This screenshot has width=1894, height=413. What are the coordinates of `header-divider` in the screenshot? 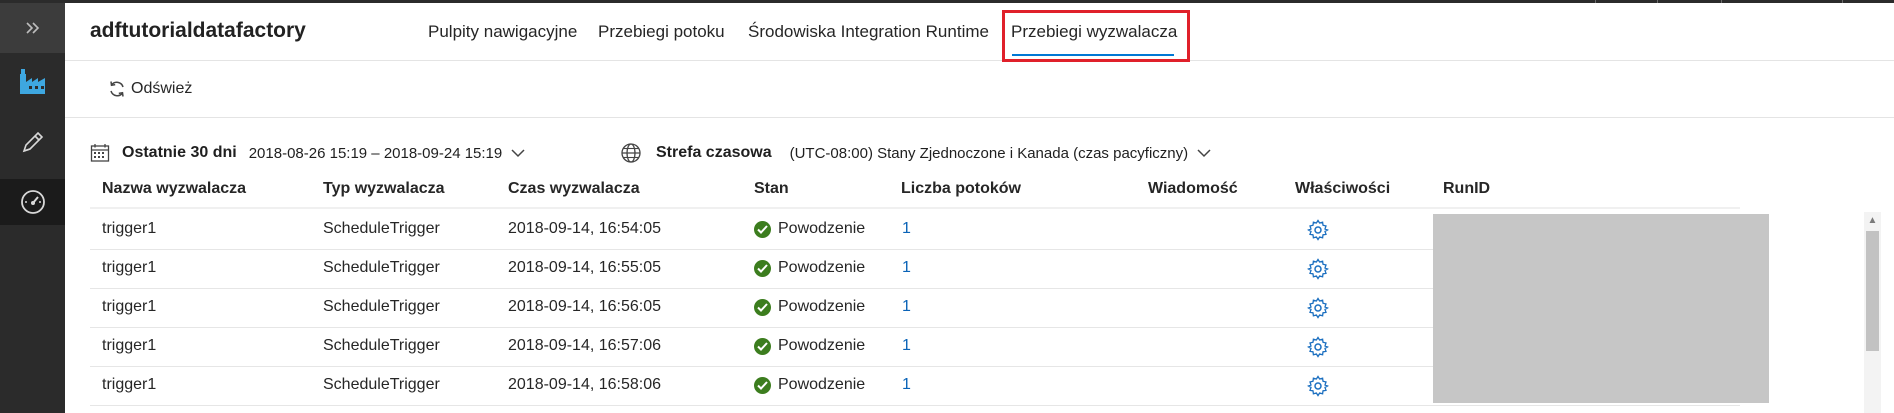 It's located at (915, 208).